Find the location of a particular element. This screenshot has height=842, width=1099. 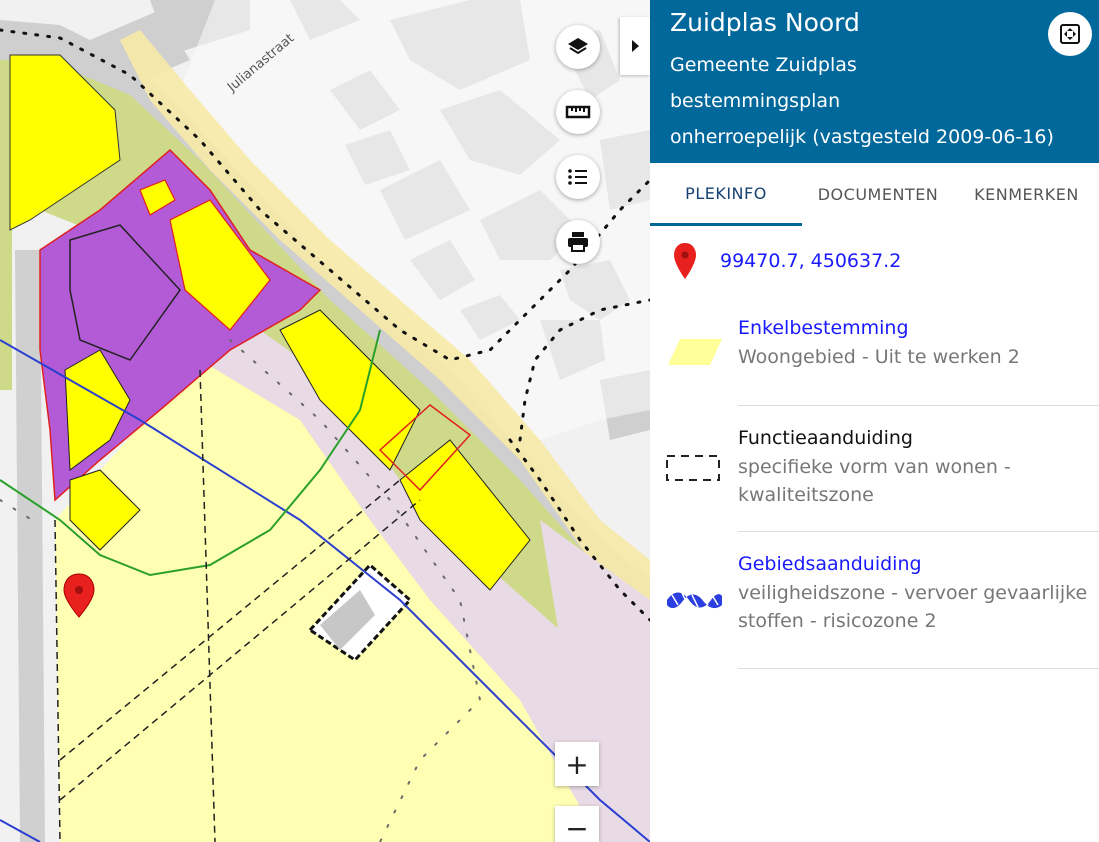

plan-title: Zuidplas Noord is located at coordinates (765, 22).